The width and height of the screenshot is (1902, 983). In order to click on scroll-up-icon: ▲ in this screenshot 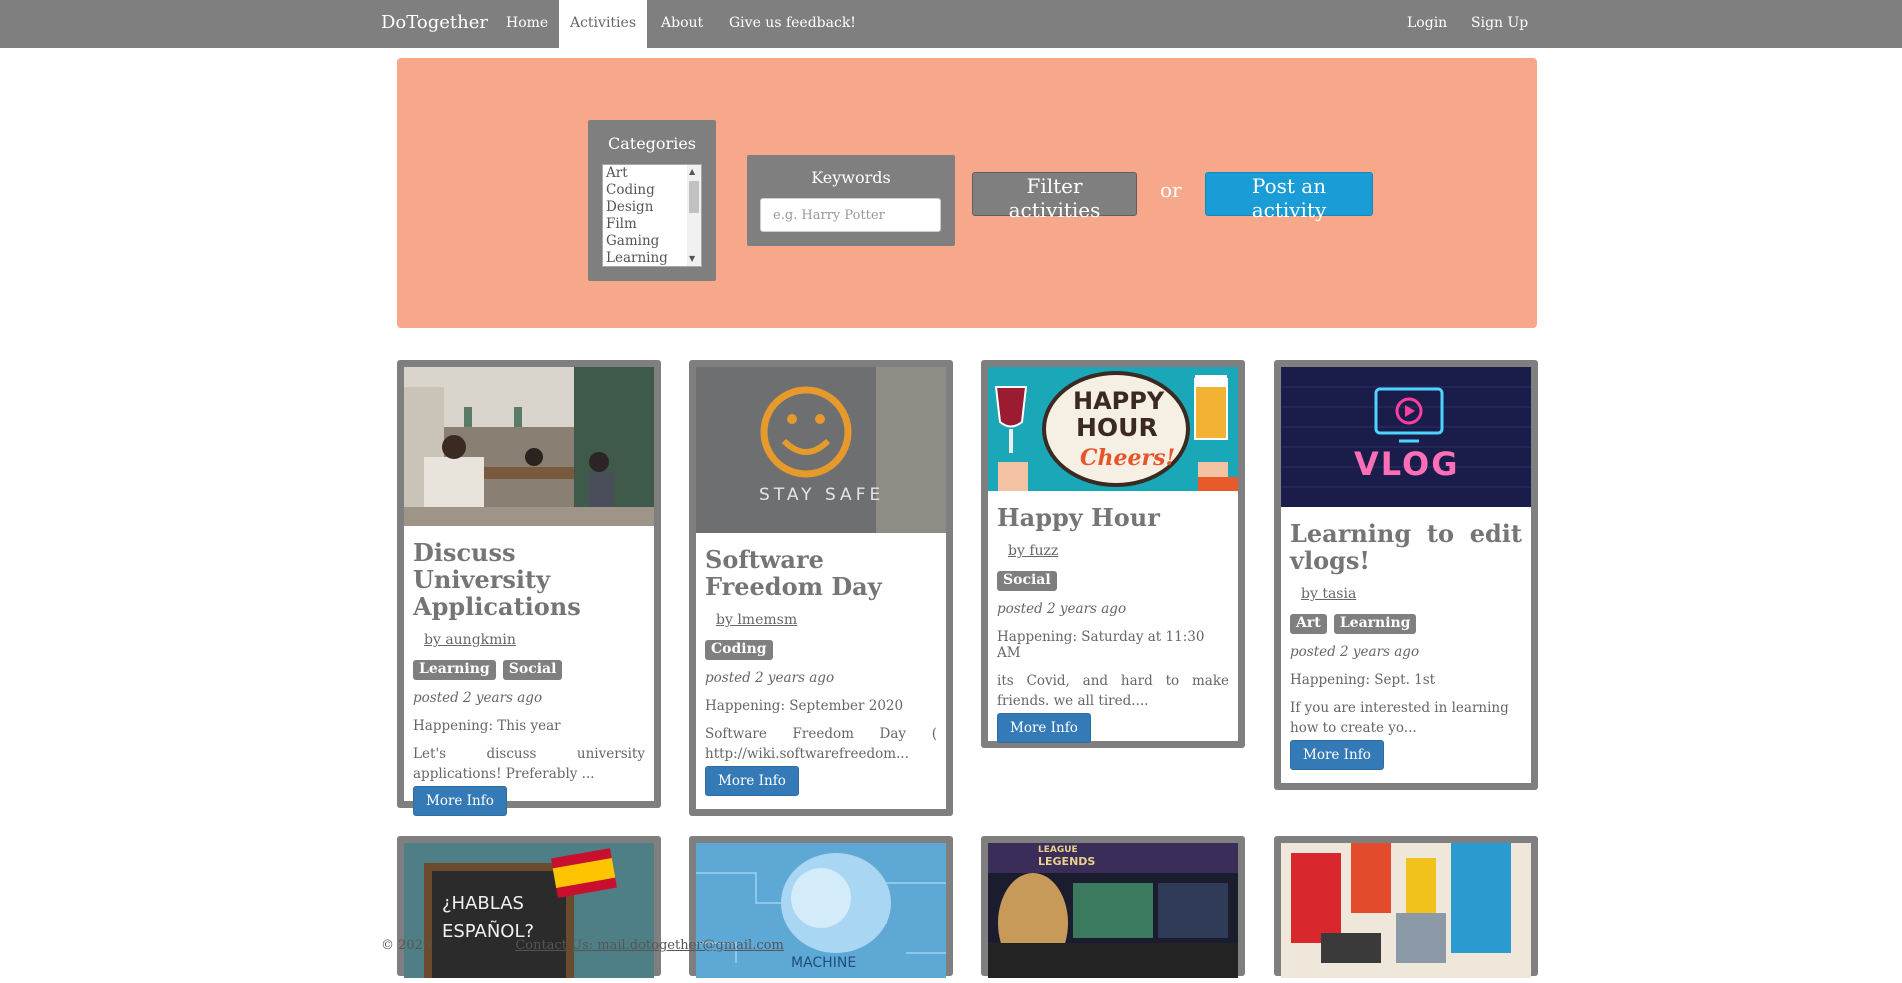, I will do `click(692, 172)`.